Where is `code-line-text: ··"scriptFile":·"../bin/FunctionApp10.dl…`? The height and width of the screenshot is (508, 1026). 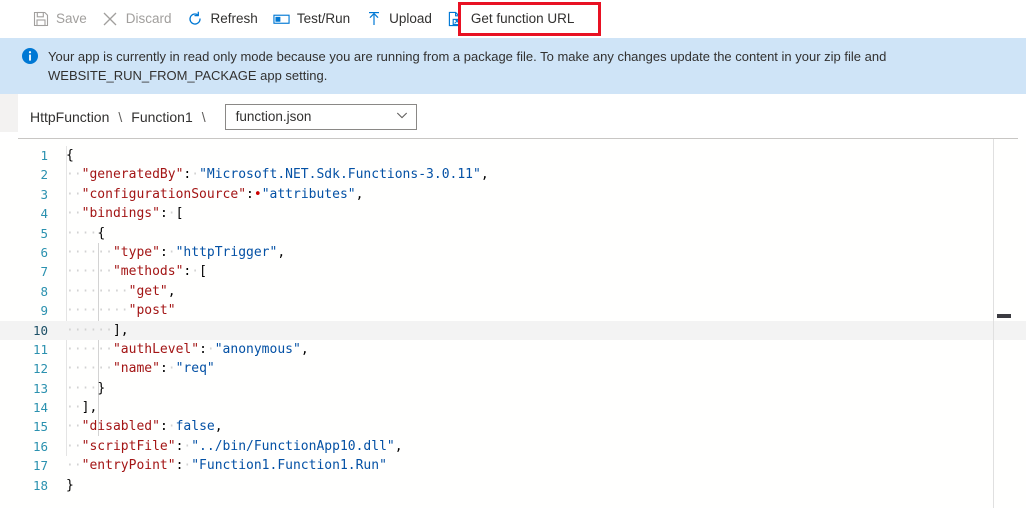 code-line-text: ··"scriptFile":·"../bin/FunctionApp10.dl… is located at coordinates (537, 446).